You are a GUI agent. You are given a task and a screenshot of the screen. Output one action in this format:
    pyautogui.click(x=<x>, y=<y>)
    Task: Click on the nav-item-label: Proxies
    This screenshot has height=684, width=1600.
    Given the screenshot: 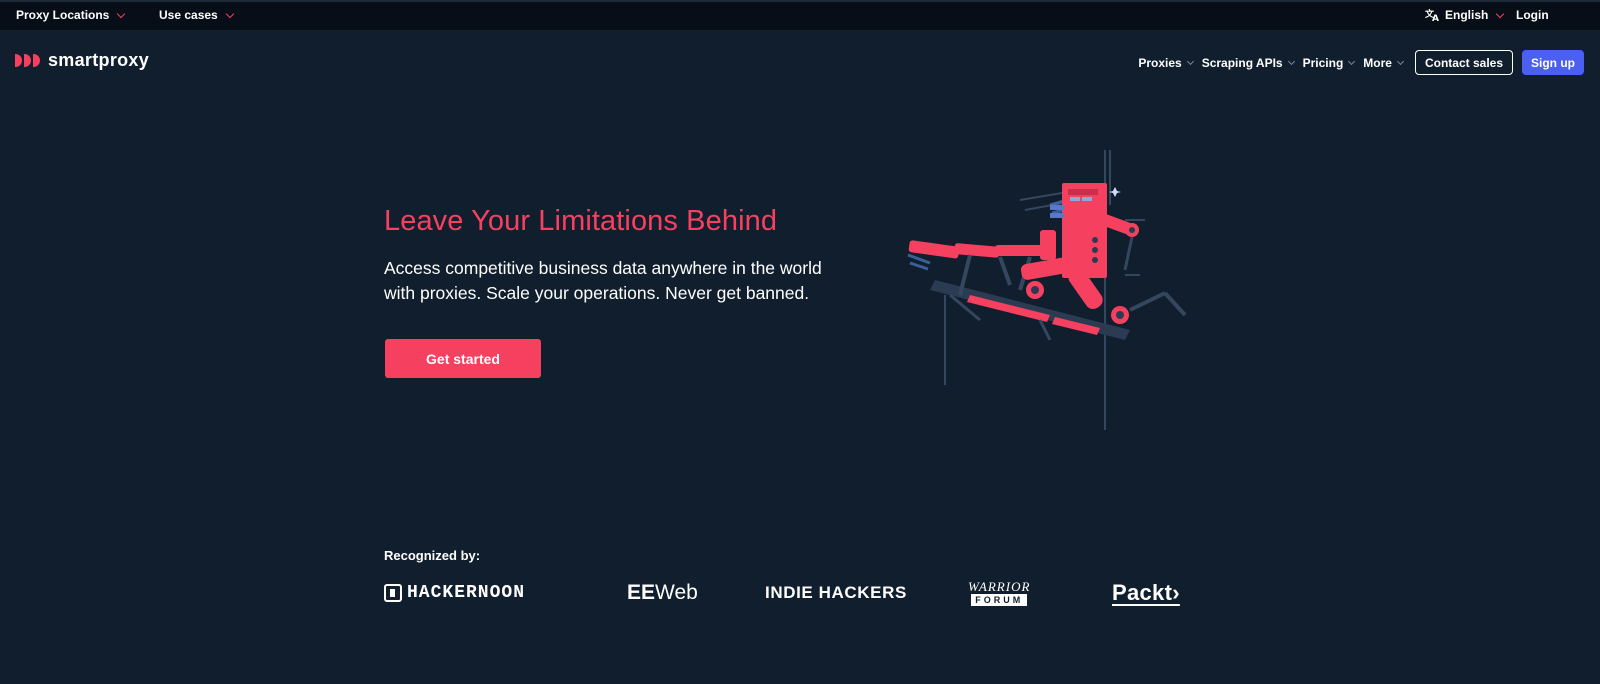 What is the action you would take?
    pyautogui.click(x=1160, y=62)
    